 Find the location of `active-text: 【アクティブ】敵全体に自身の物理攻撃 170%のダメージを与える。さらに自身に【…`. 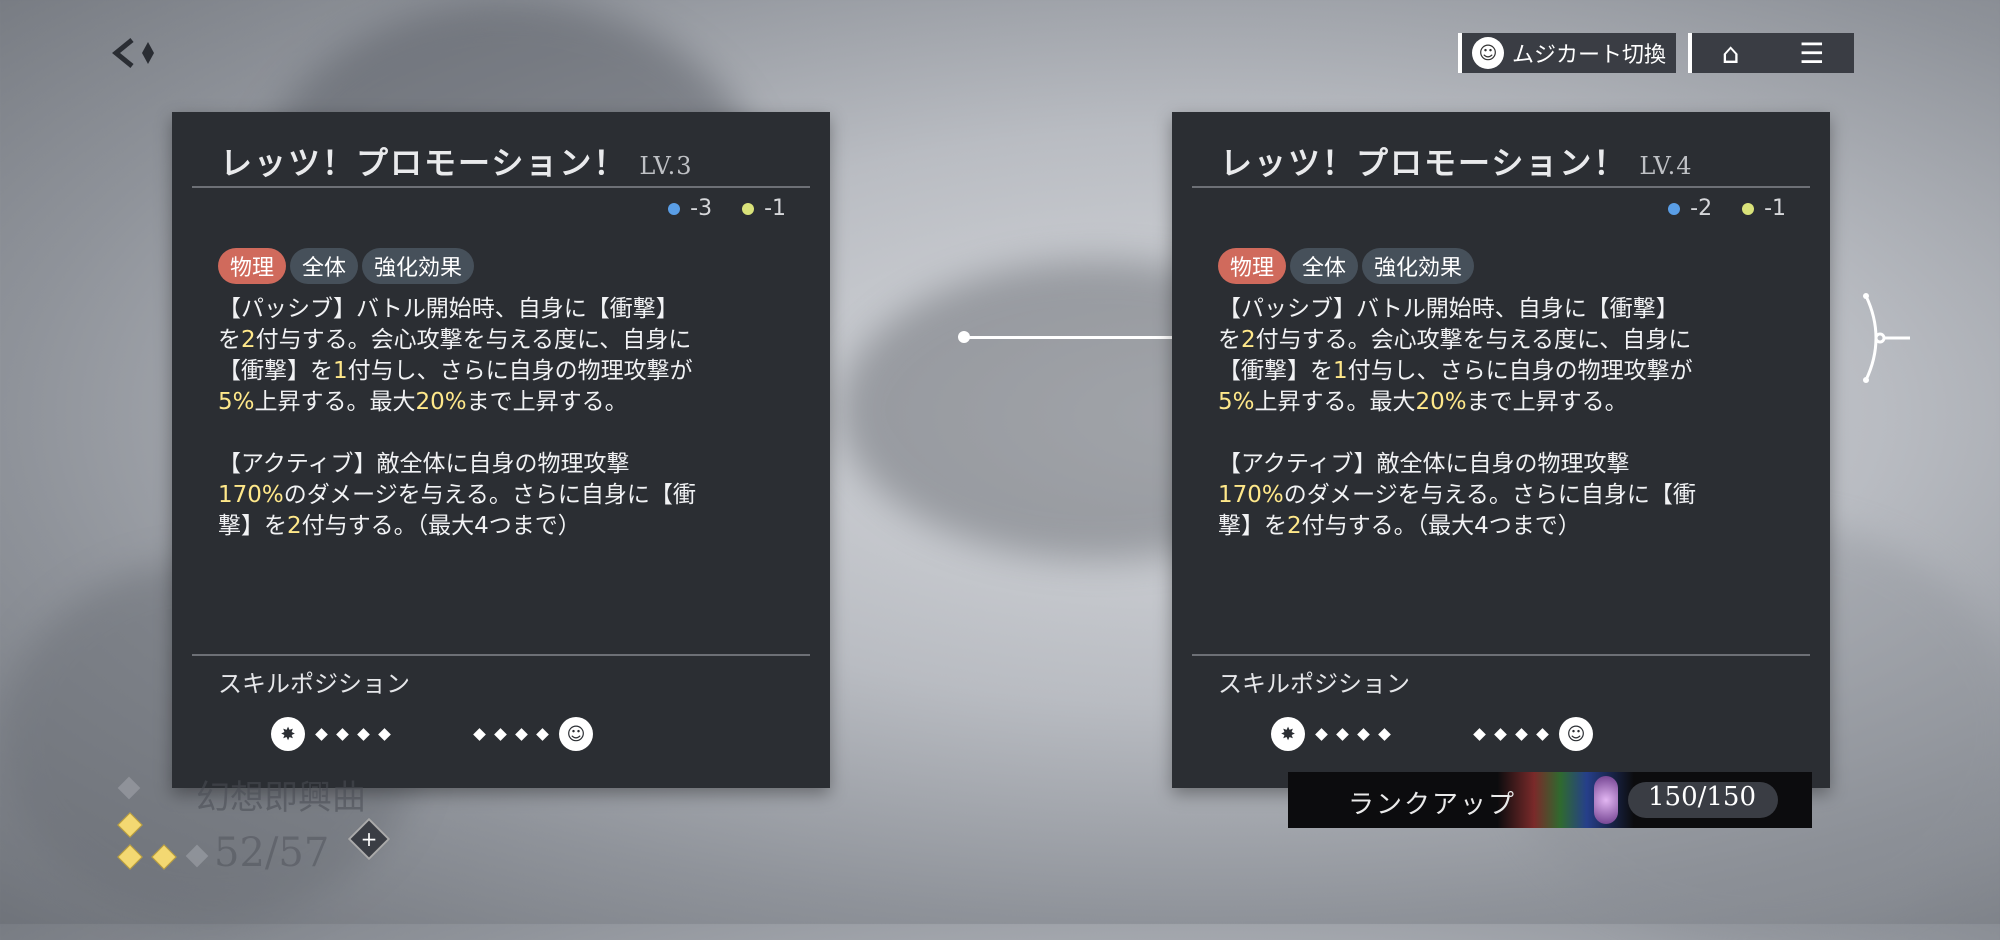

active-text: 【アクティブ】敵全体に自身の物理攻撃 170%のダメージを与える。さらに自身に【… is located at coordinates (510, 495).